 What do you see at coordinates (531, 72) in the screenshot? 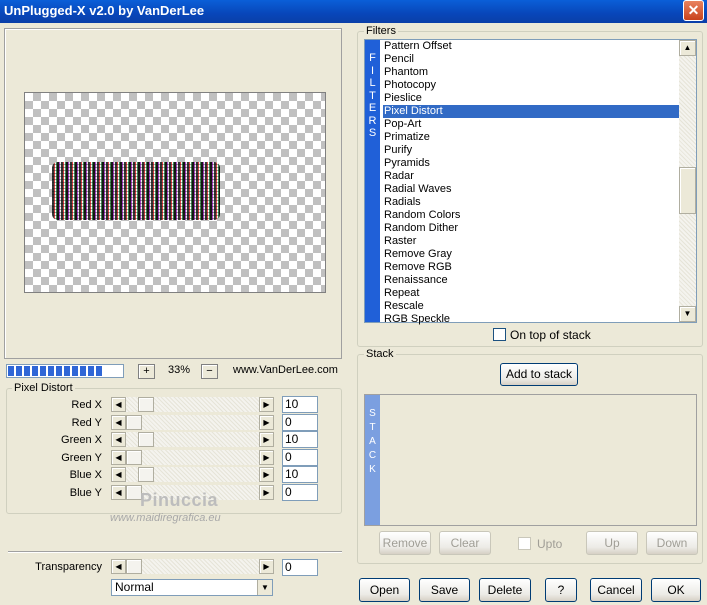
I see `filter-item: Phantom` at bounding box center [531, 72].